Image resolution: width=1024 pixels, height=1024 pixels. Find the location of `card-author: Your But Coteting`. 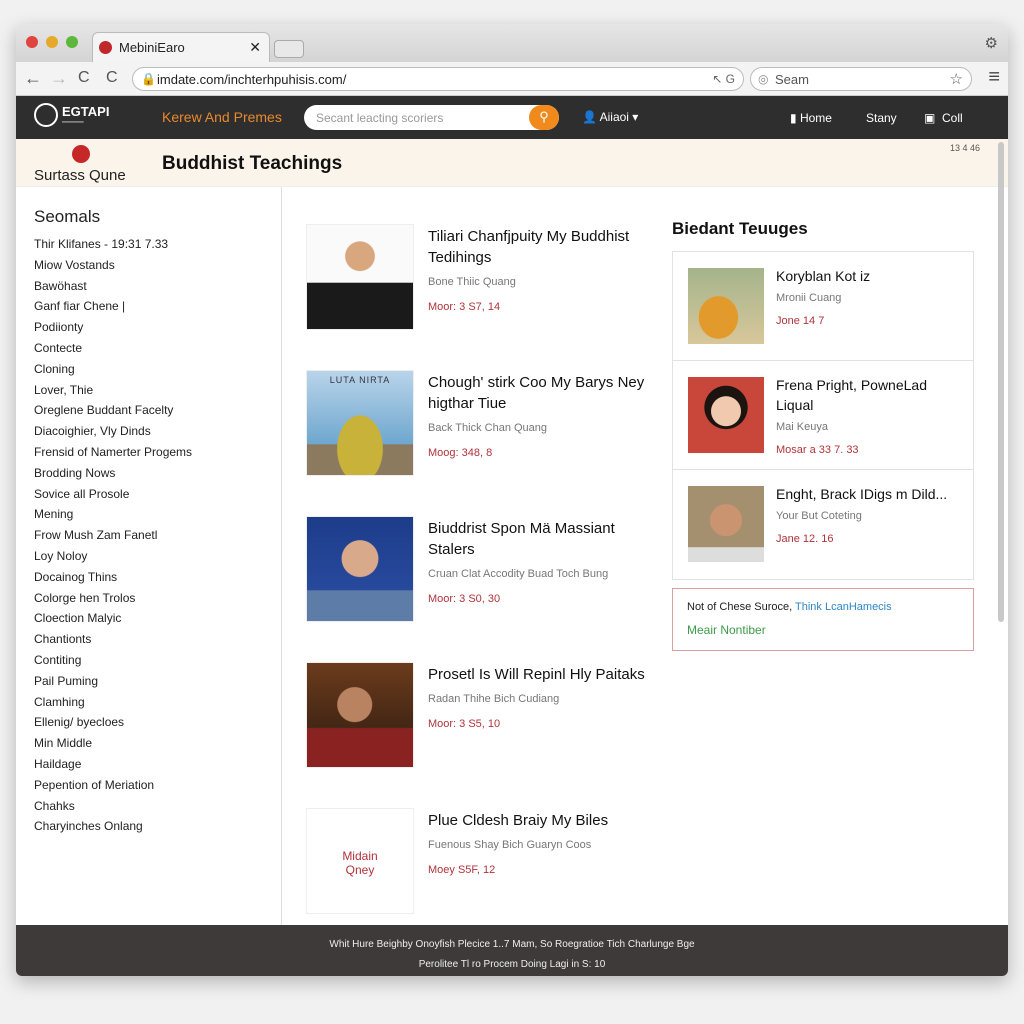

card-author: Your But Coteting is located at coordinates (819, 516).